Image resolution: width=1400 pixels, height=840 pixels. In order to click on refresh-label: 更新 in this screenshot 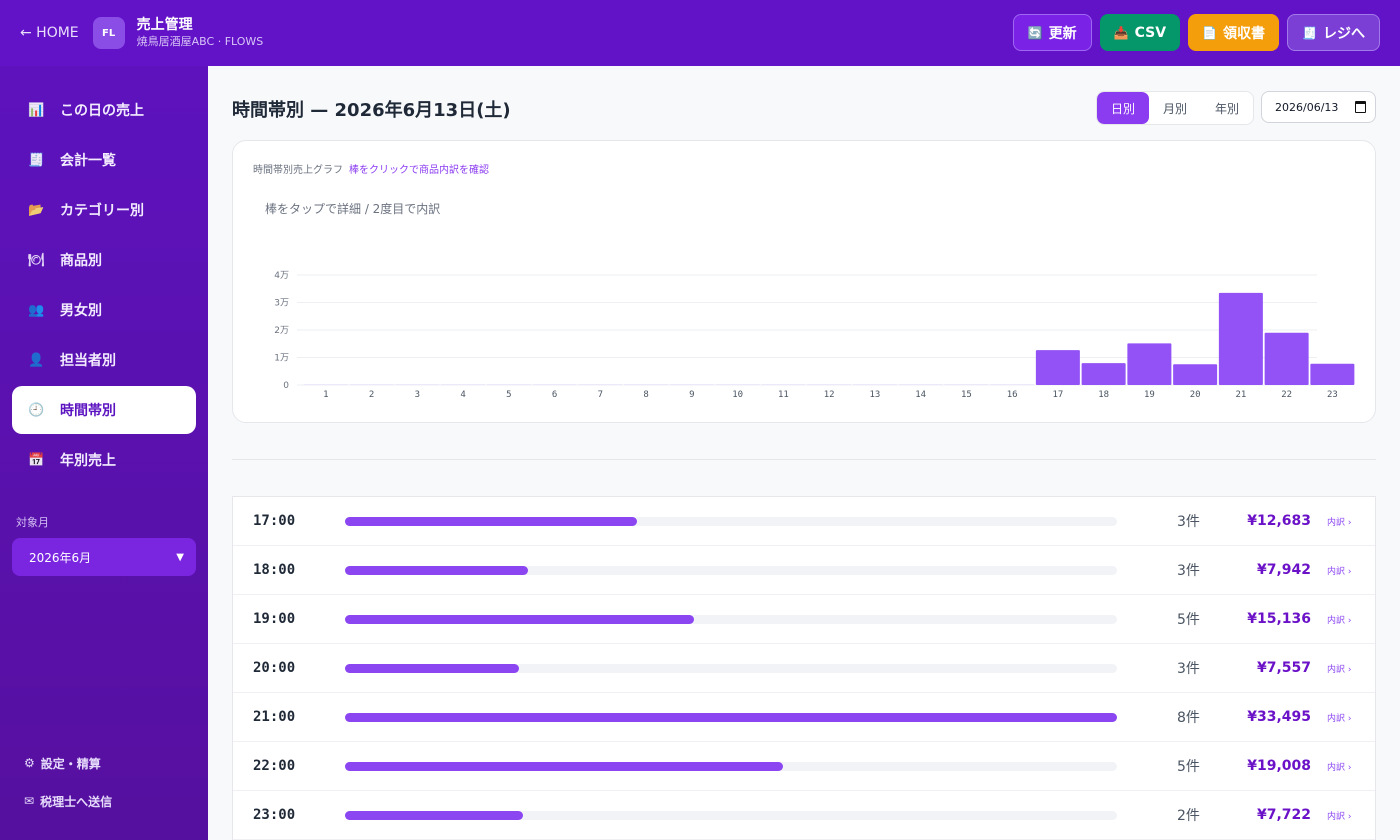, I will do `click(1062, 33)`.